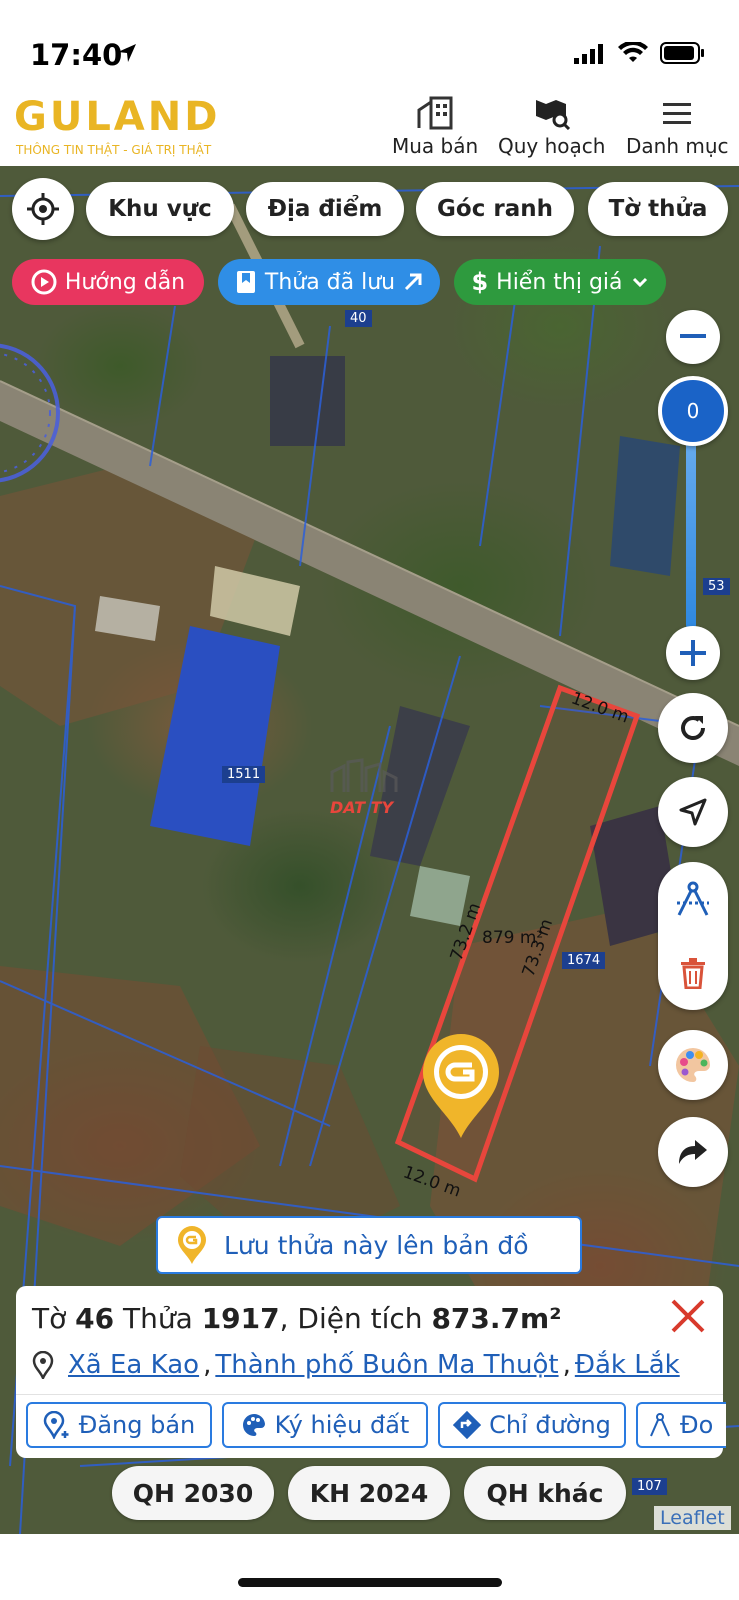 Image resolution: width=739 pixels, height=1600 pixels. Describe the element at coordinates (545, 1493) in the screenshot. I see `layer-qh-khac-button: QH khác` at that location.